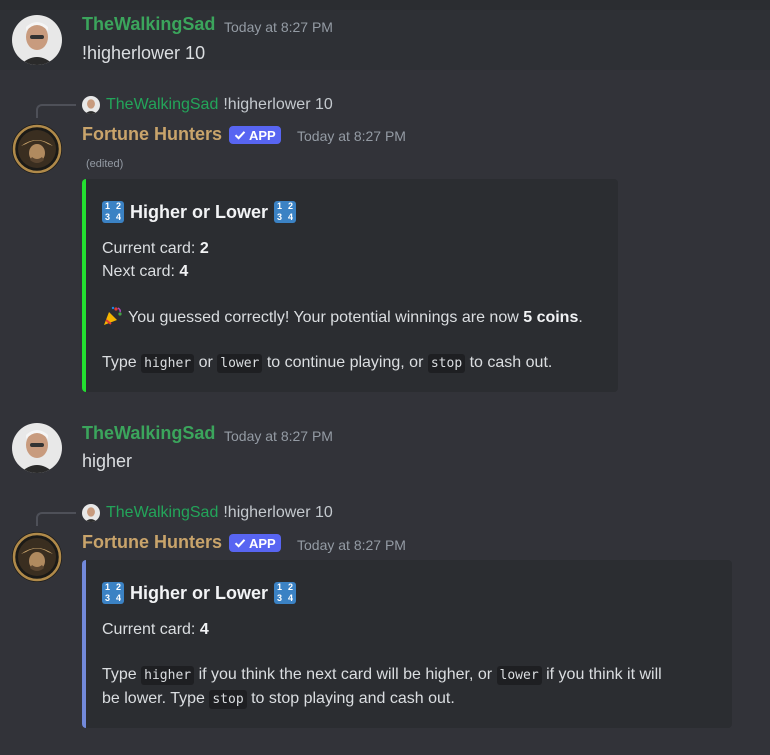 Image resolution: width=770 pixels, height=755 pixels. I want to click on message-content: !higherlower 10, so click(144, 53).